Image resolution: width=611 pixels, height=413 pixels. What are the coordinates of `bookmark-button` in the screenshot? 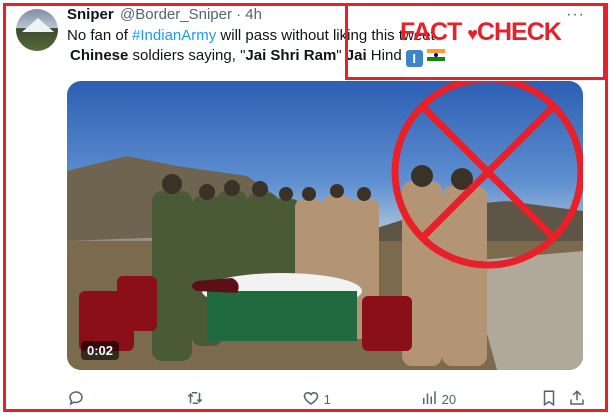 It's located at (549, 398).